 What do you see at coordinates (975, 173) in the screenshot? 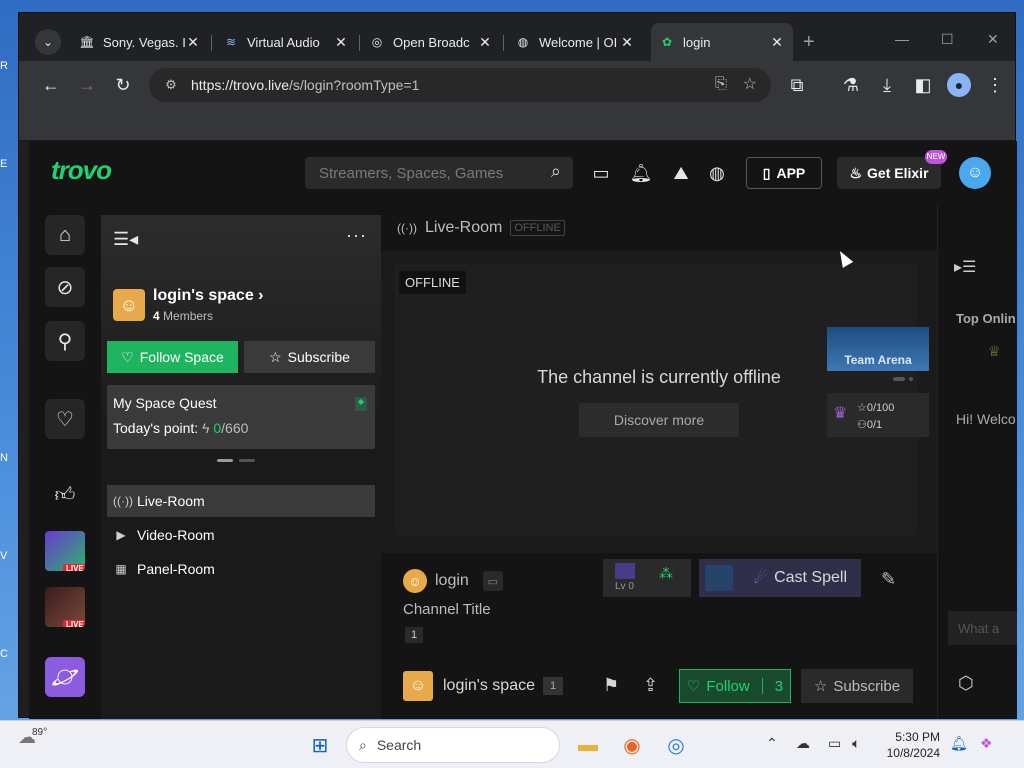
I see `user-avatar: ☺` at bounding box center [975, 173].